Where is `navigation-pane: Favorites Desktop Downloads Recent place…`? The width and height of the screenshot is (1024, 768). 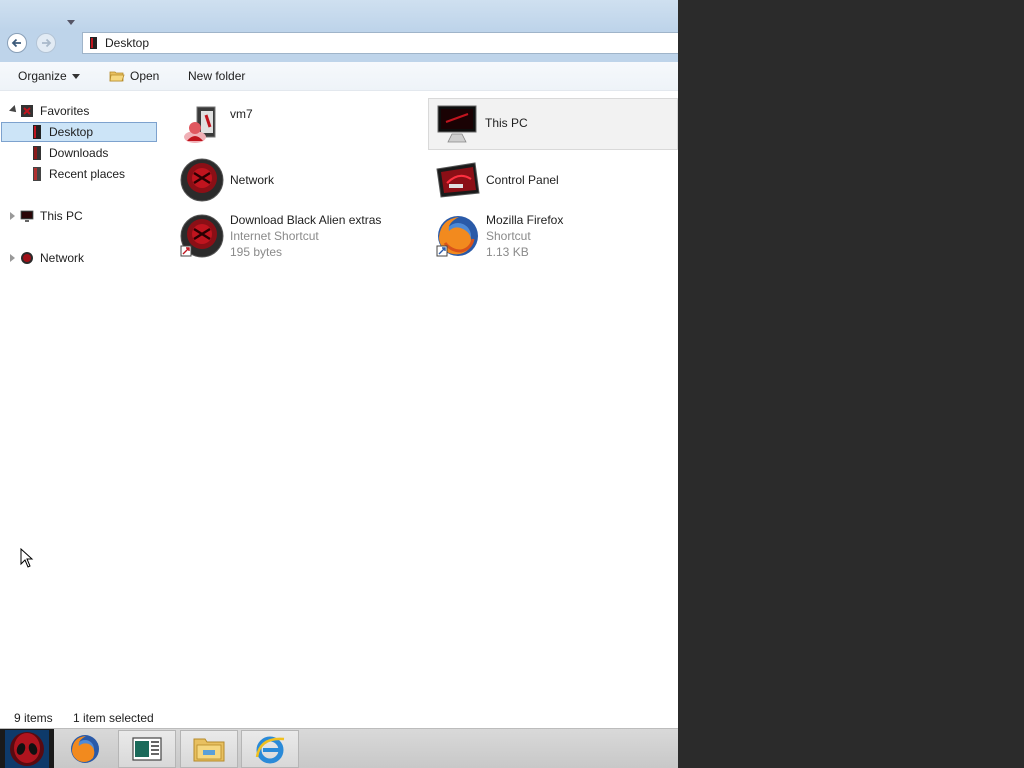
navigation-pane: Favorites Desktop Downloads Recent place… is located at coordinates (79, 399).